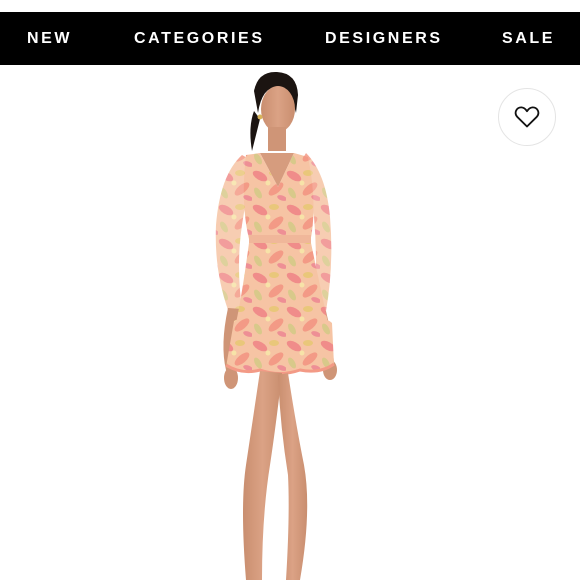 This screenshot has width=580, height=580. Describe the element at coordinates (199, 38) in the screenshot. I see `nav-item-categories: CATEGORIES` at that location.